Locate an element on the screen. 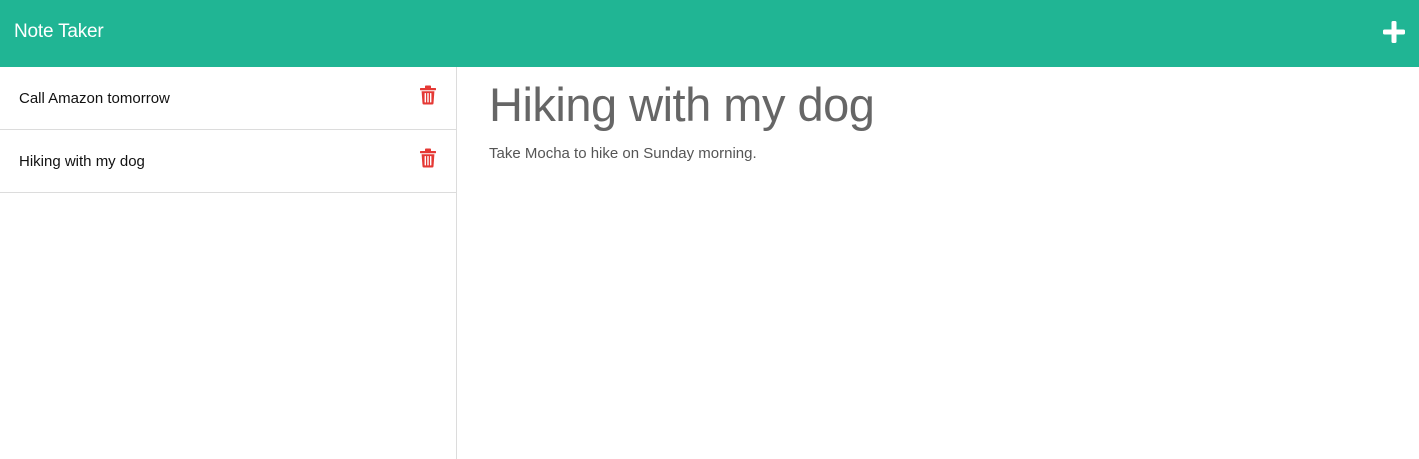 This screenshot has width=1419, height=459. plus-icon is located at coordinates (1394, 32).